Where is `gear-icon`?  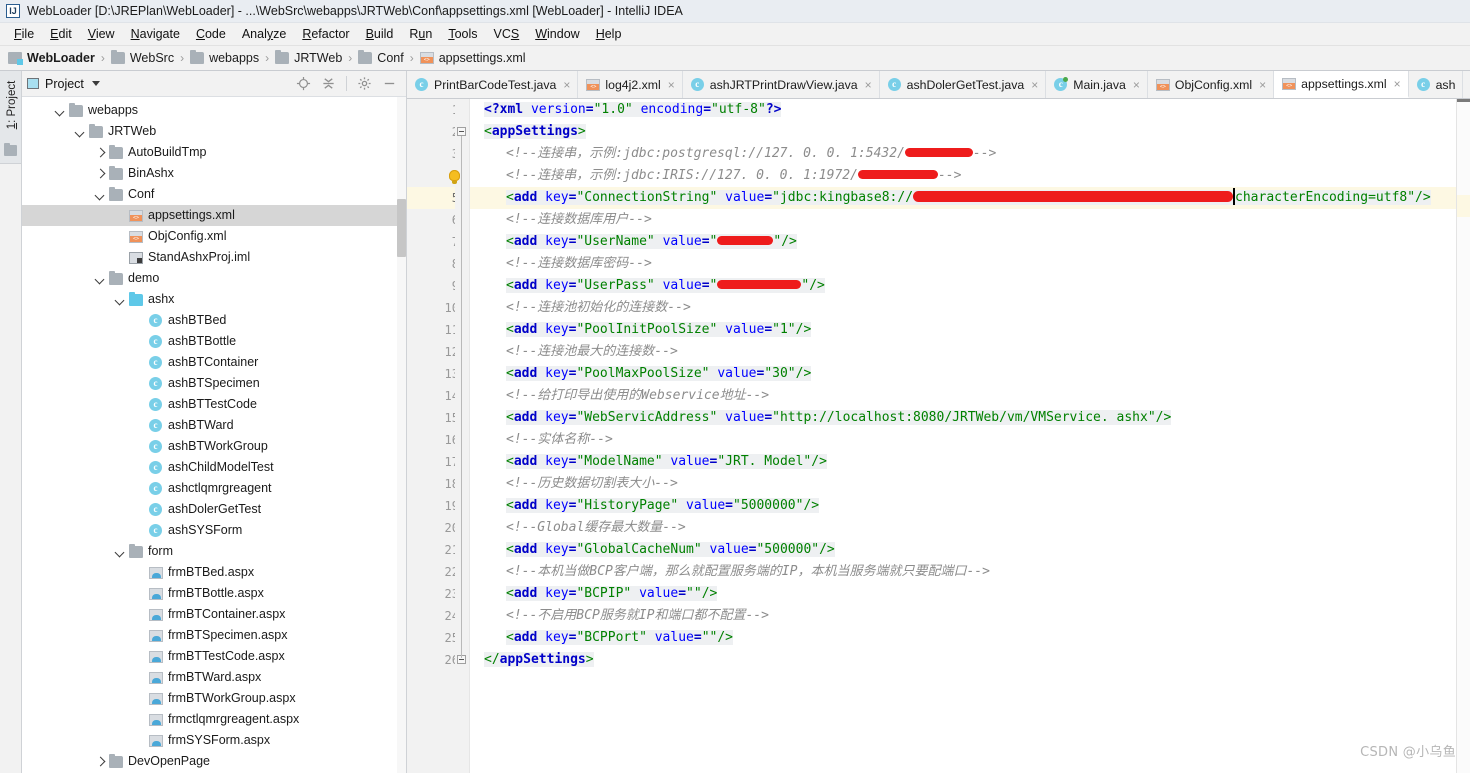 gear-icon is located at coordinates (364, 83).